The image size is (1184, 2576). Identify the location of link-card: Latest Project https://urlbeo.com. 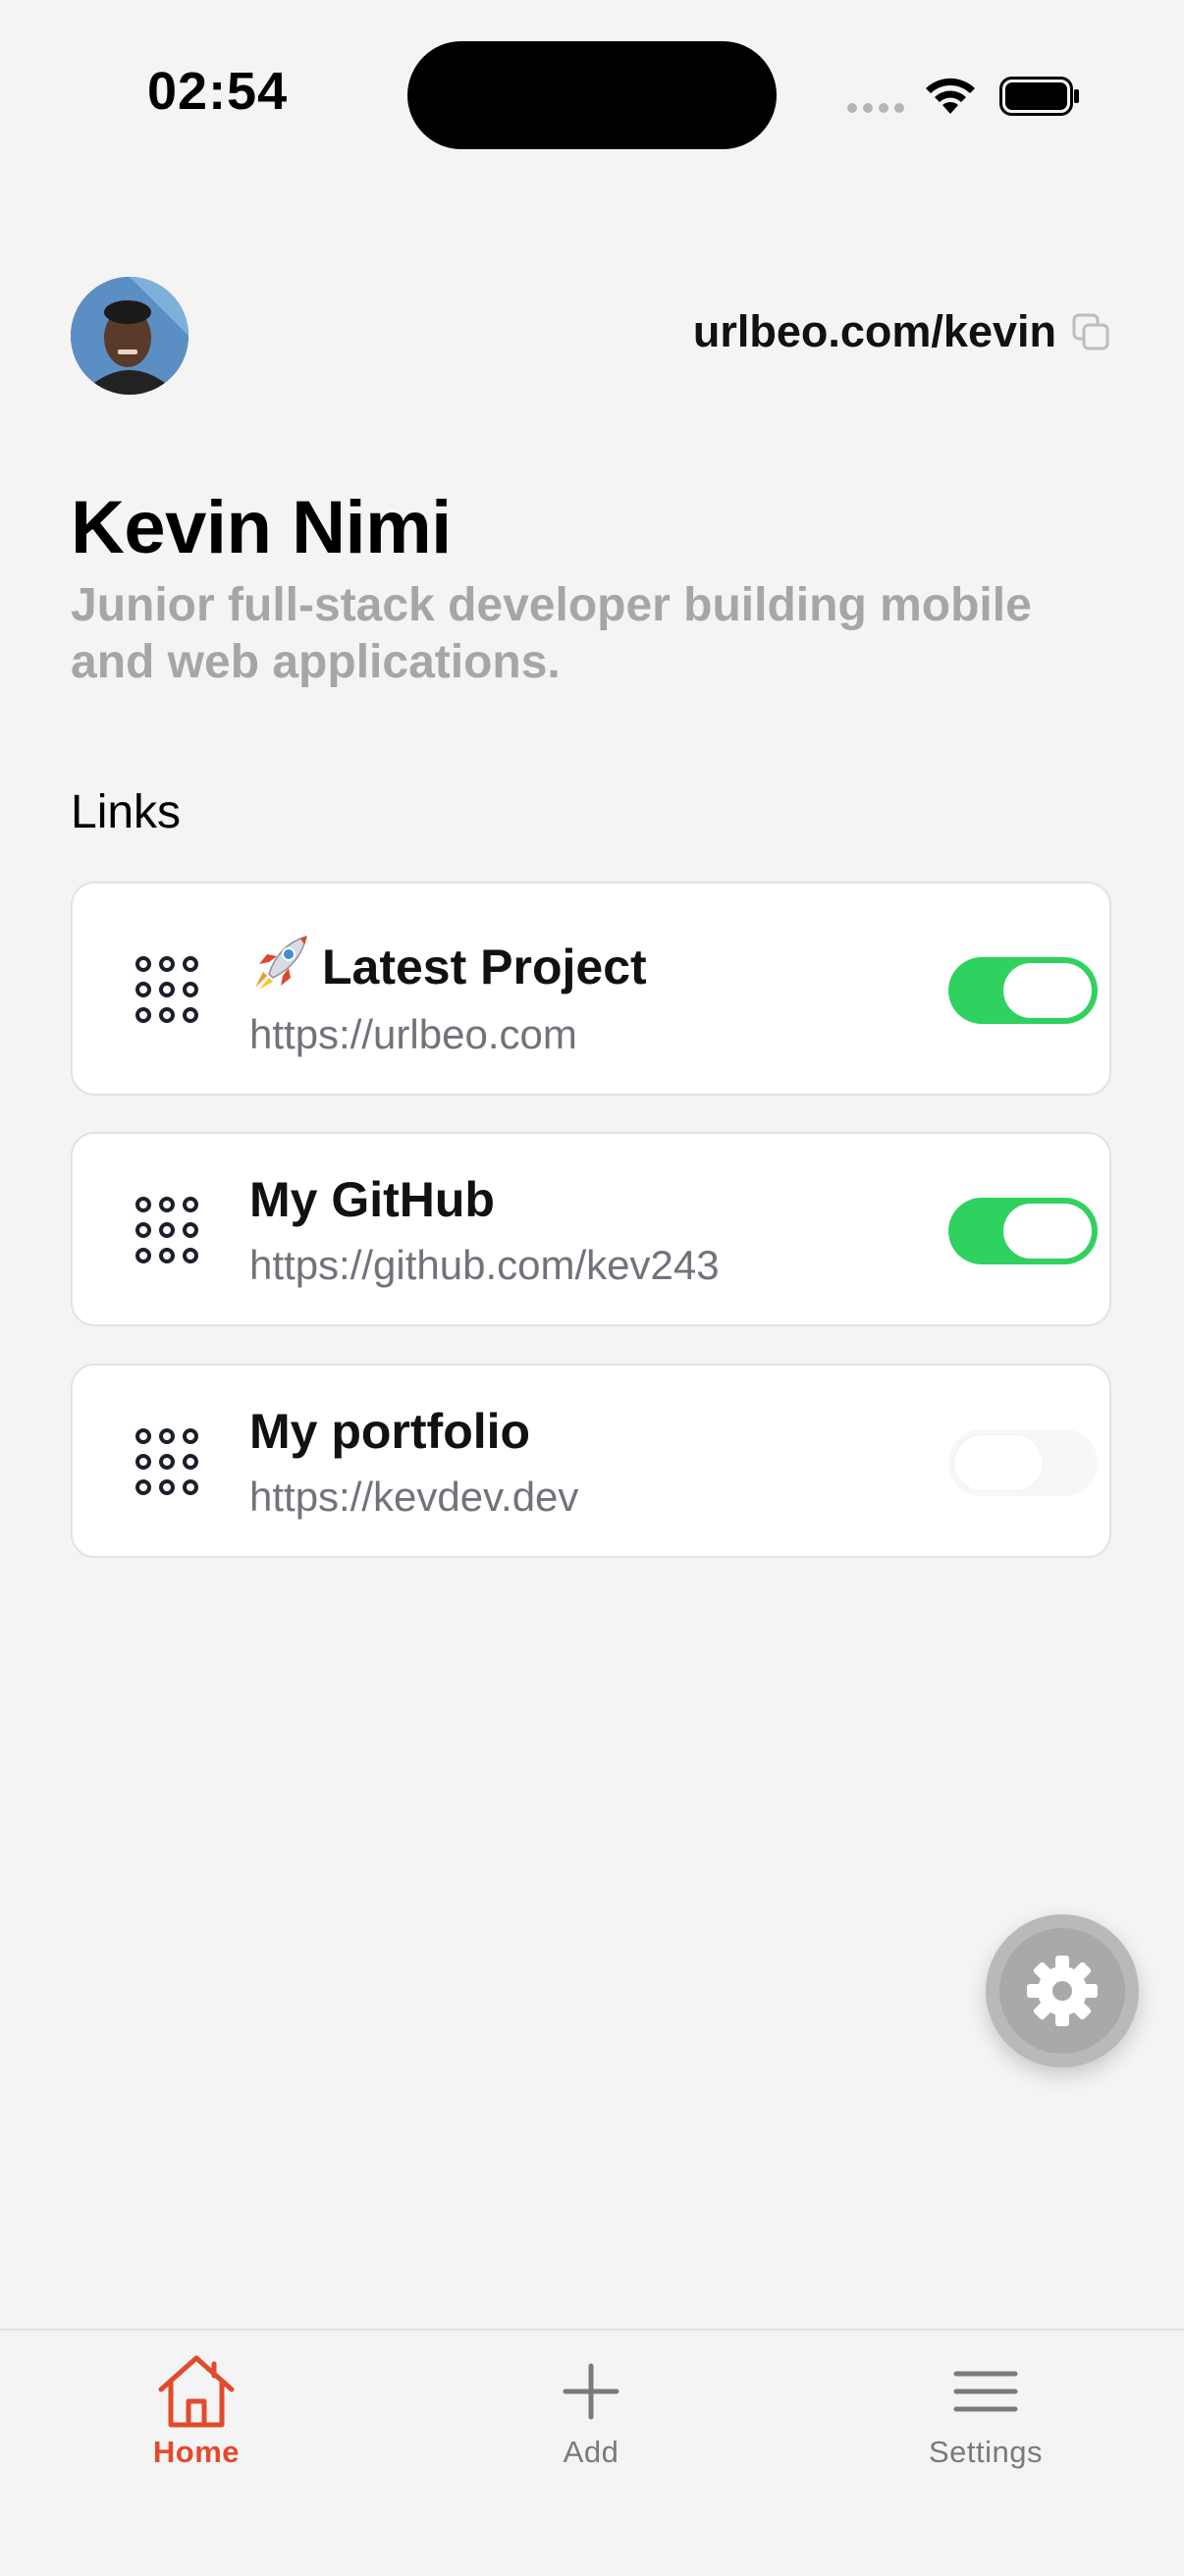
(591, 989).